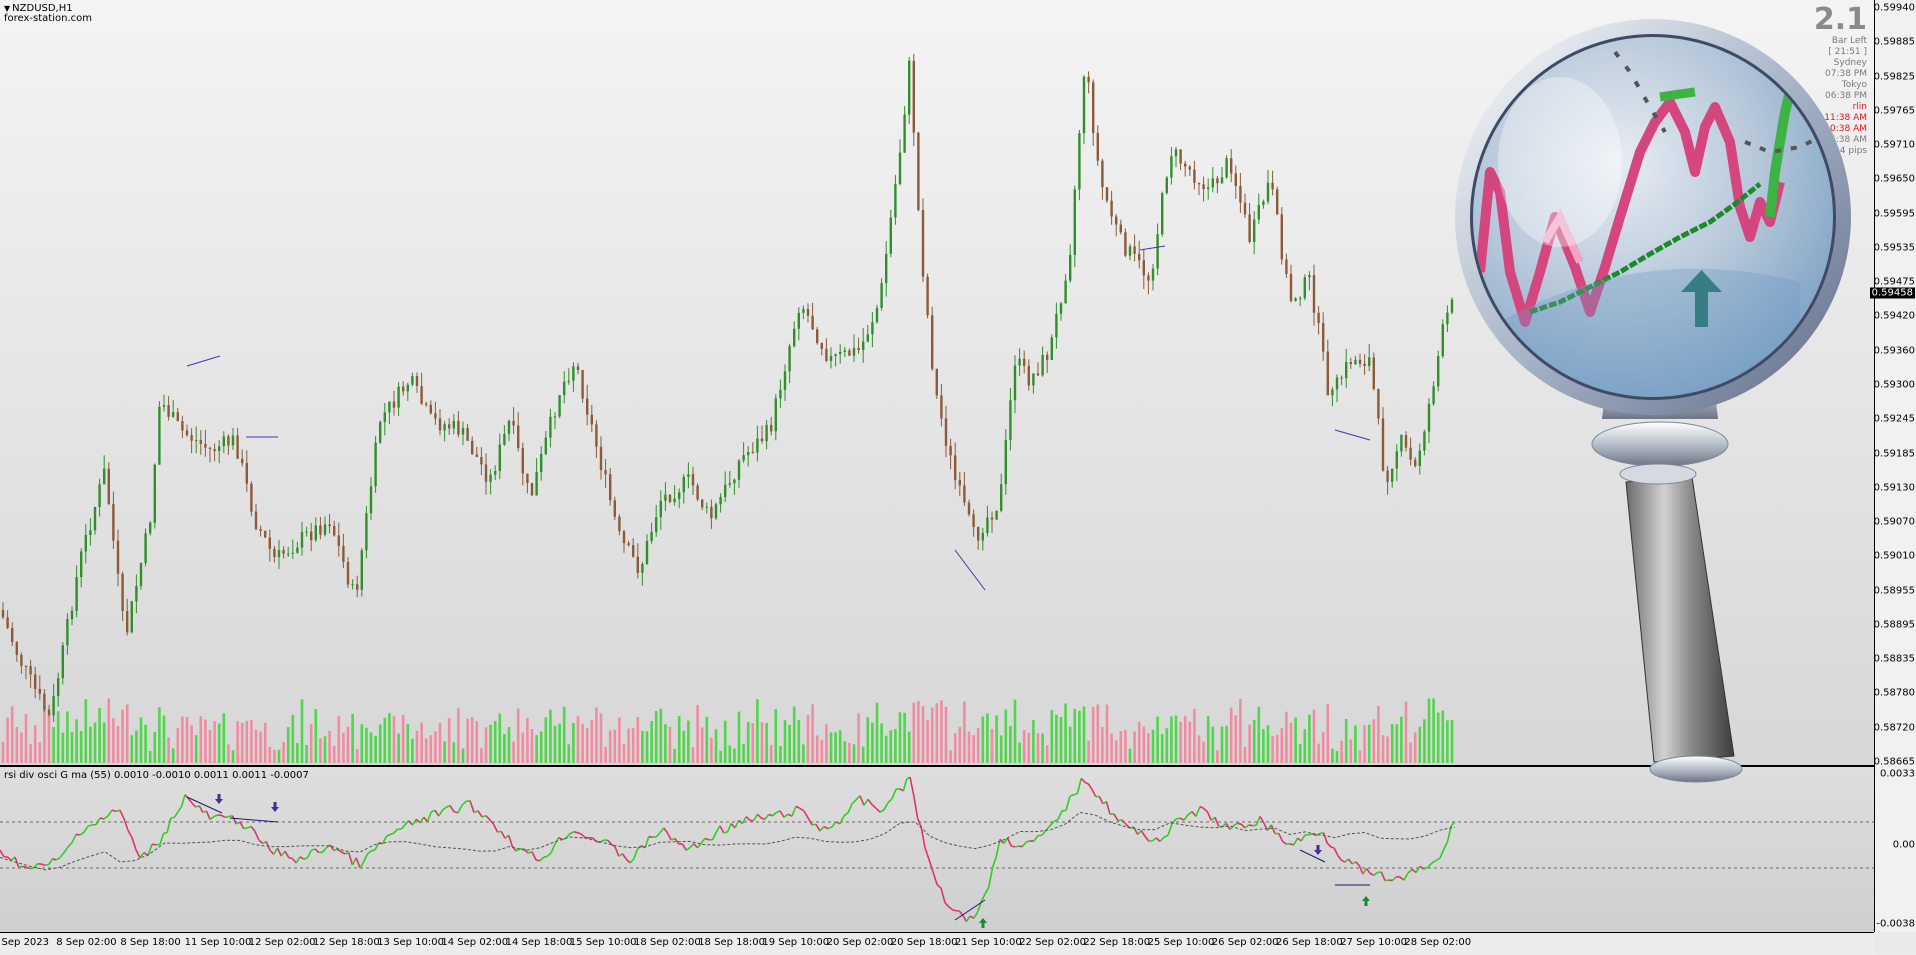 This screenshot has height=955, width=1916. What do you see at coordinates (1680, 619) in the screenshot?
I see `magnifier-handle` at bounding box center [1680, 619].